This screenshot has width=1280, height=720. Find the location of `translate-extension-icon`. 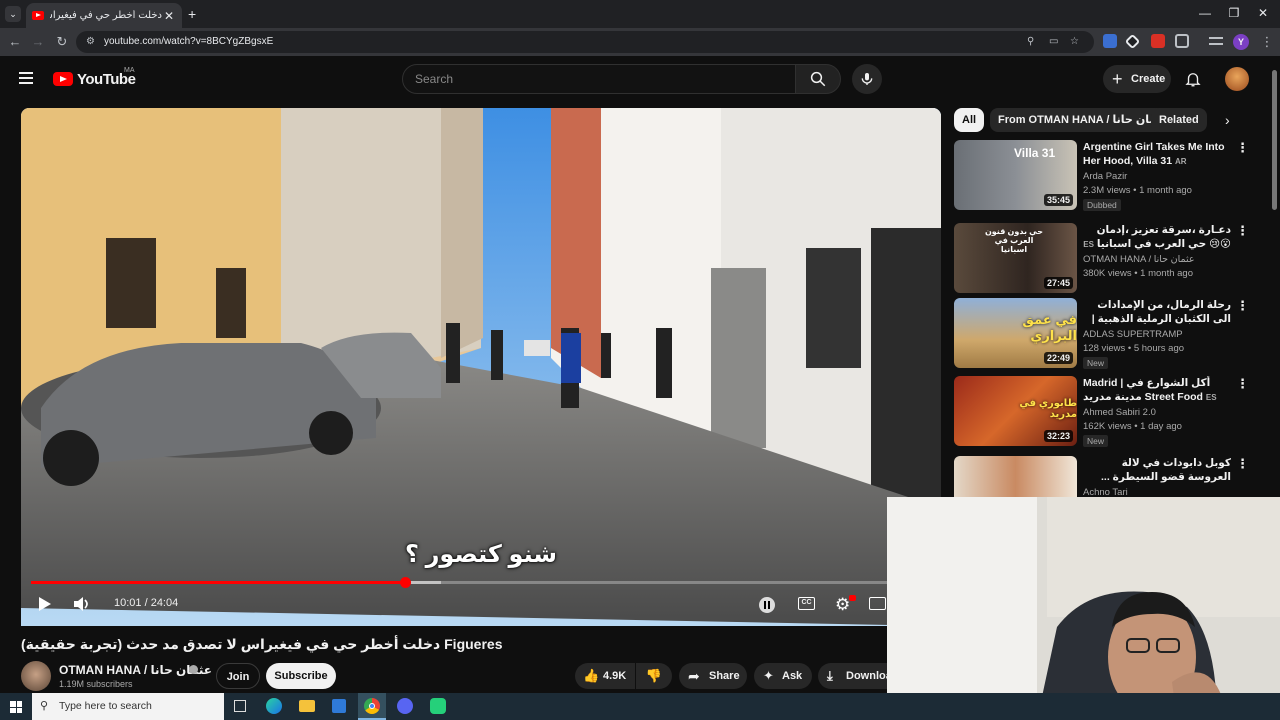

translate-extension-icon is located at coordinates (1110, 41).